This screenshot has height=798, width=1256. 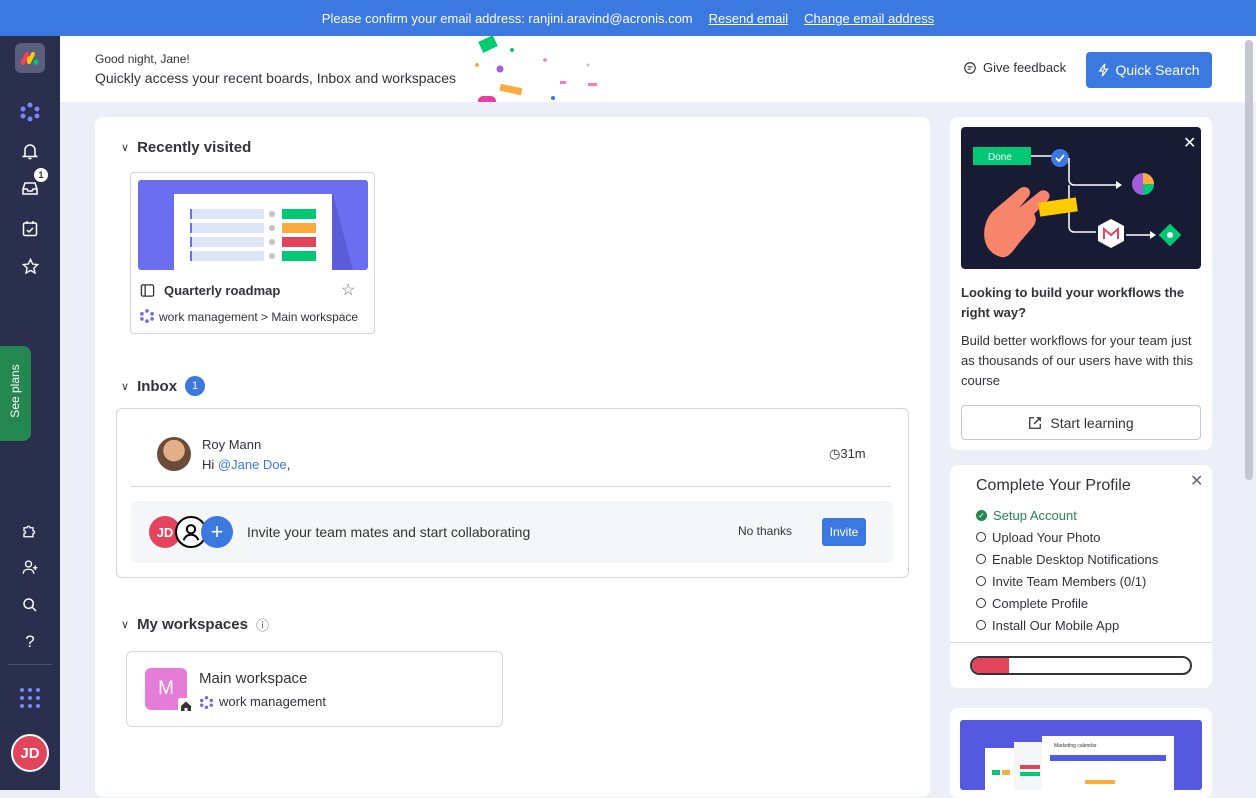 I want to click on board-thumbnail, so click(x=253, y=225).